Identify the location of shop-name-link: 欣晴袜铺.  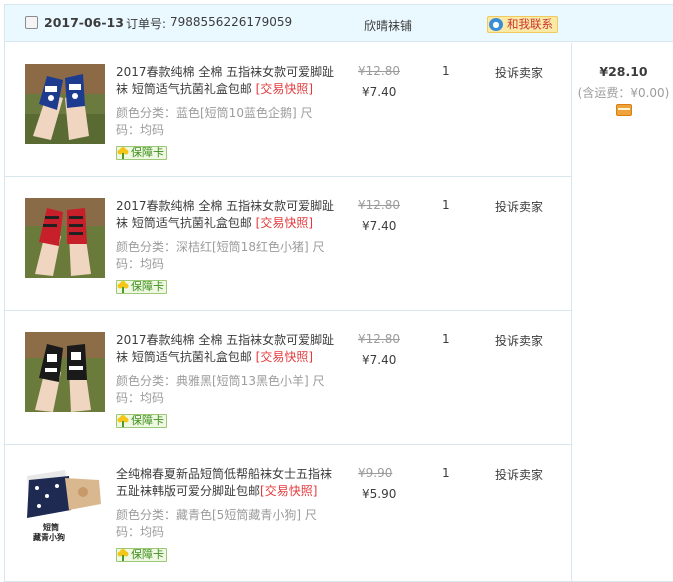
(388, 25).